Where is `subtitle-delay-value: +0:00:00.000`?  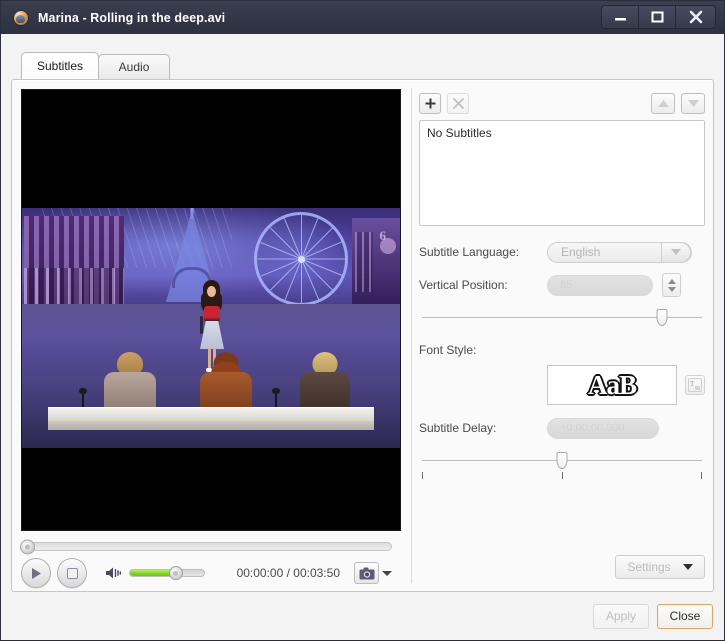 subtitle-delay-value: +0:00:00.000 is located at coordinates (592, 428).